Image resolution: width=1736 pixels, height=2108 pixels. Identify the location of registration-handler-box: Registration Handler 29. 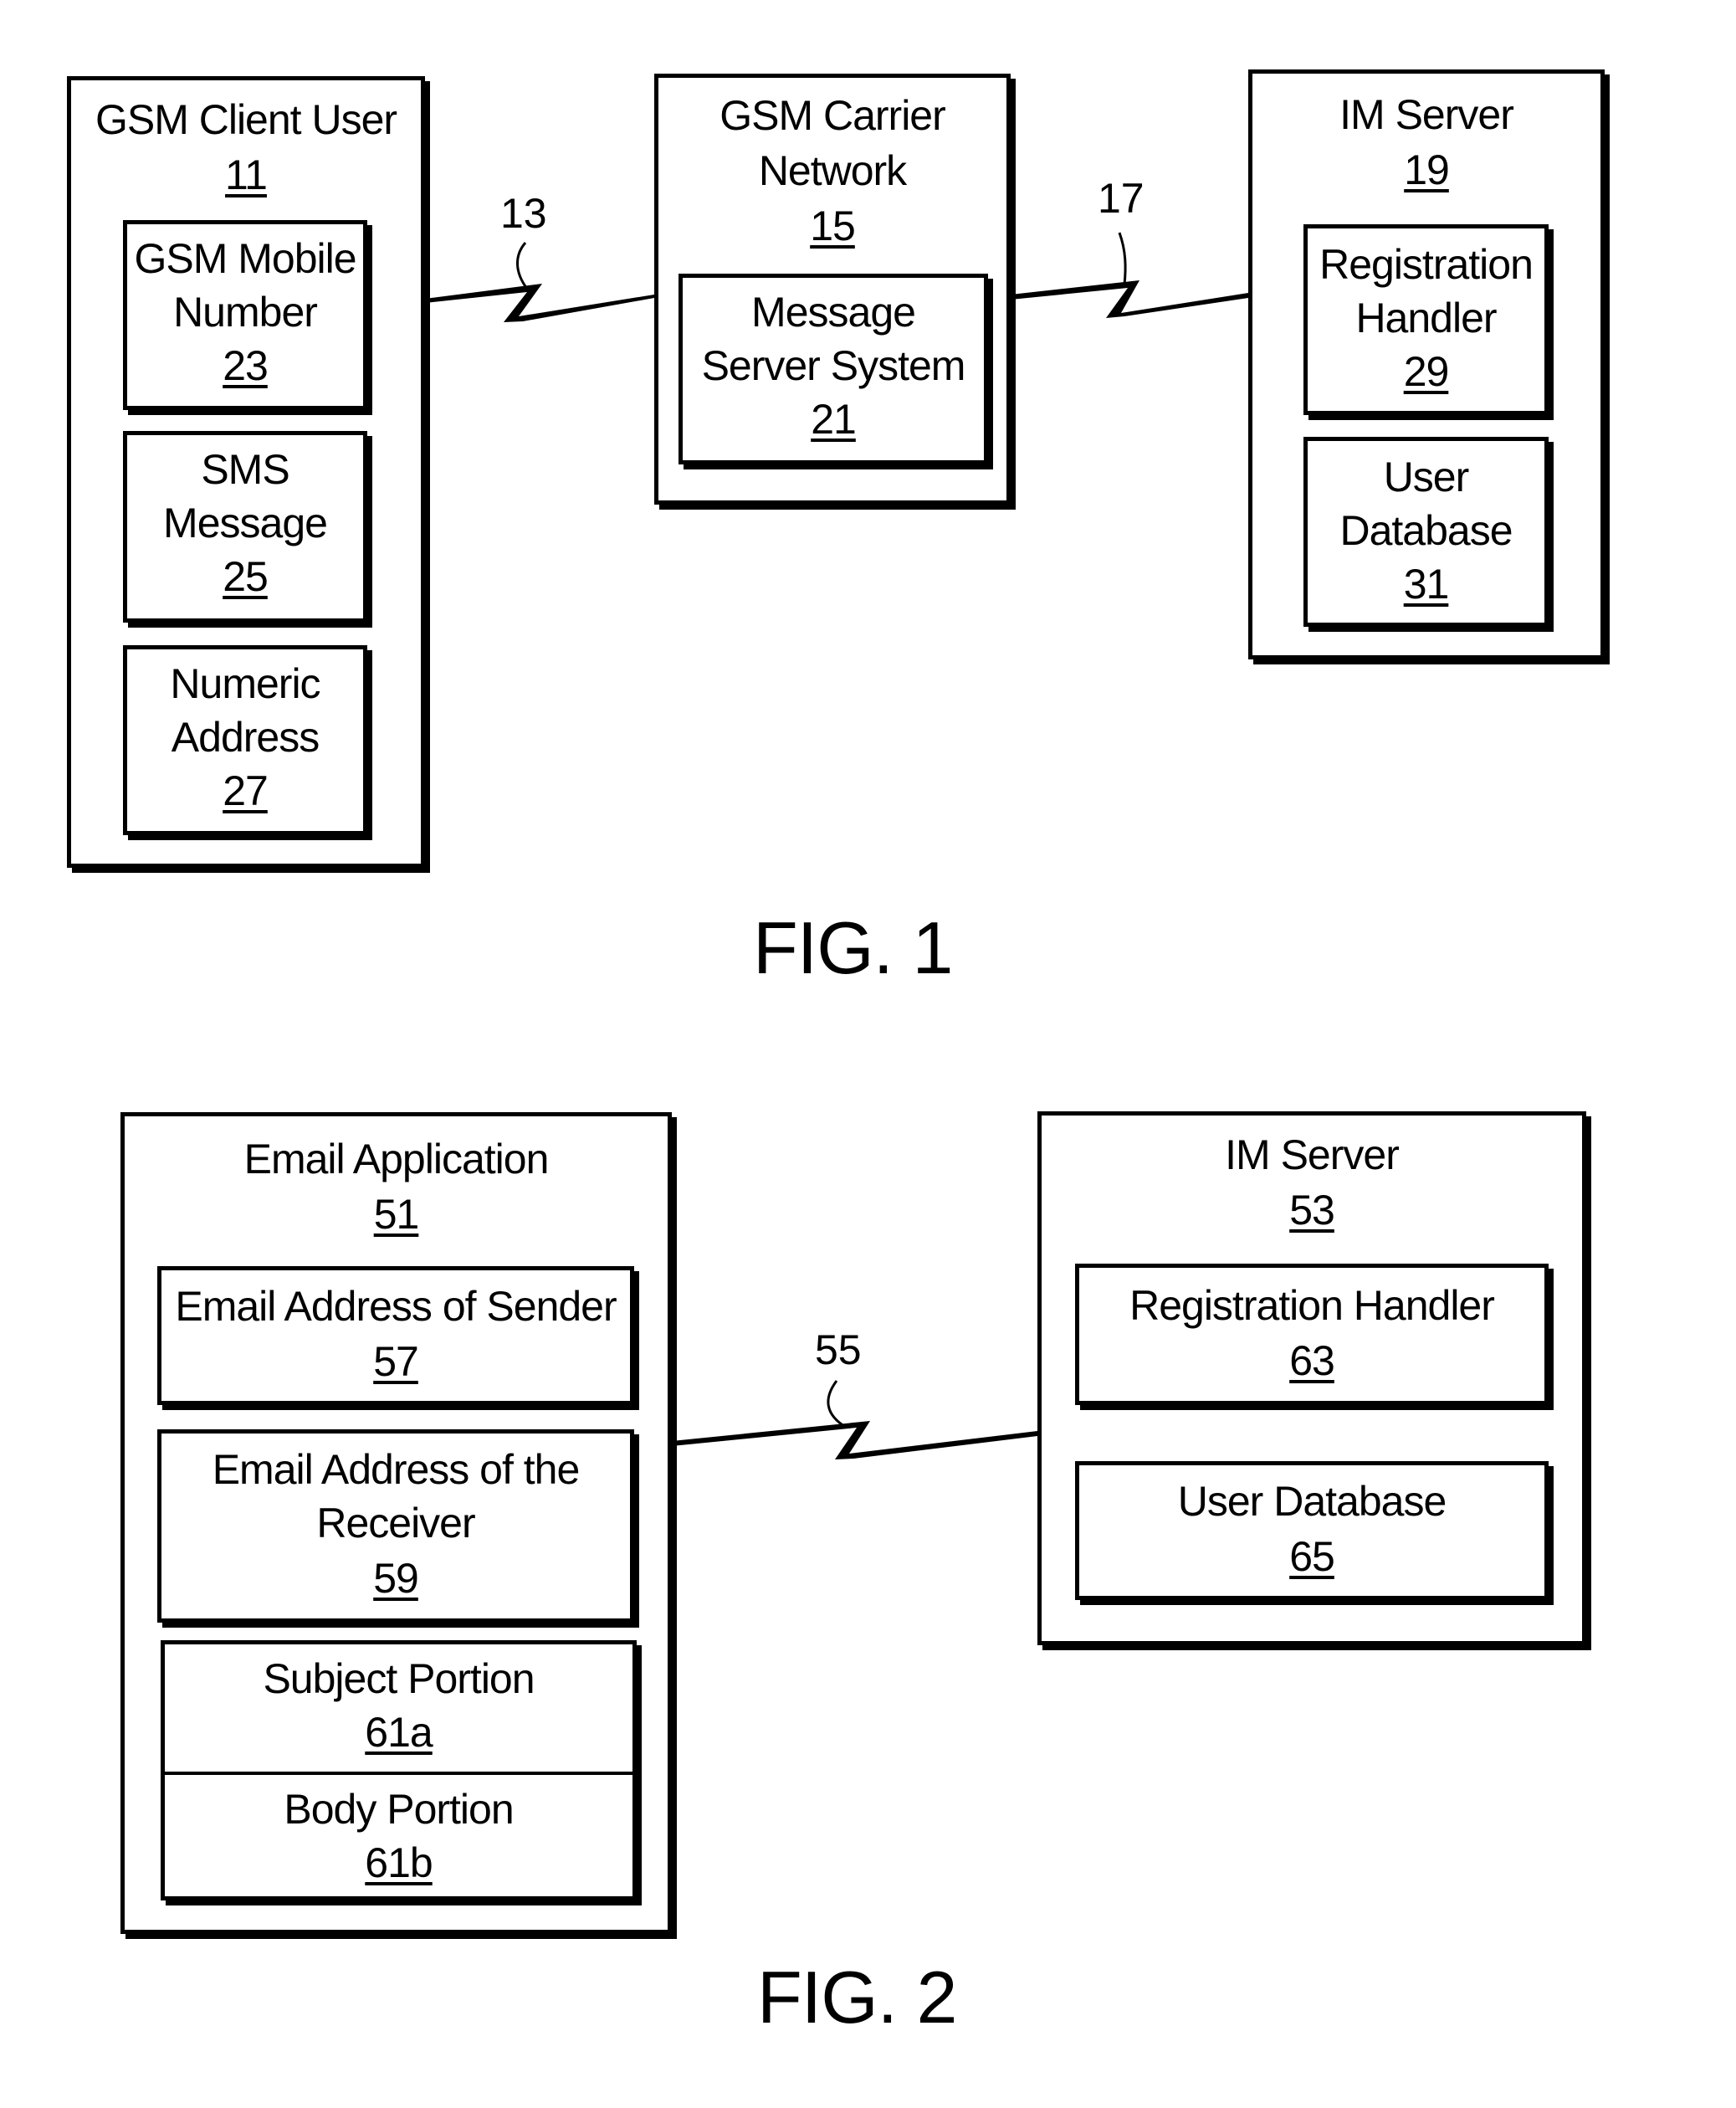
(1426, 319).